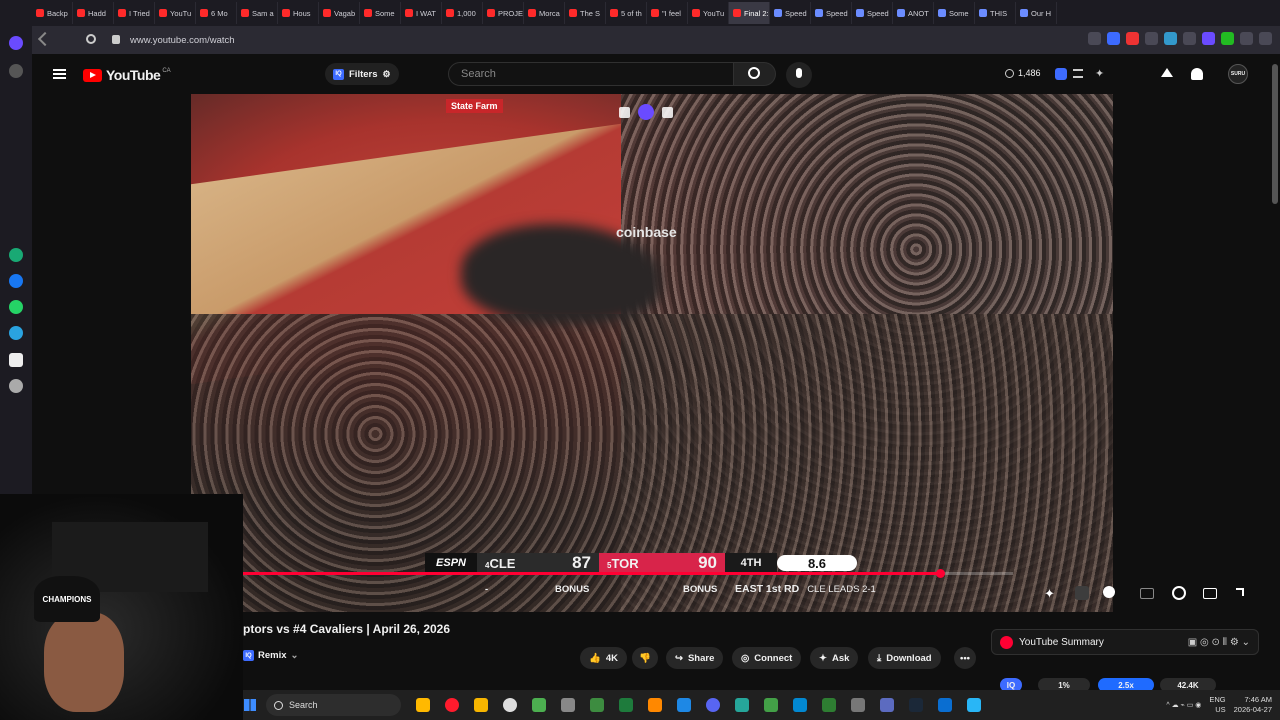 Image resolution: width=1280 pixels, height=720 pixels. What do you see at coordinates (1197, 74) in the screenshot?
I see `notifications-icon` at bounding box center [1197, 74].